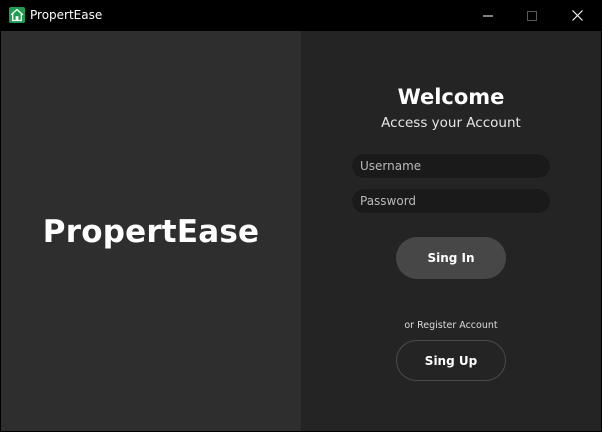 The width and height of the screenshot is (602, 432). I want to click on password-input, so click(451, 201).